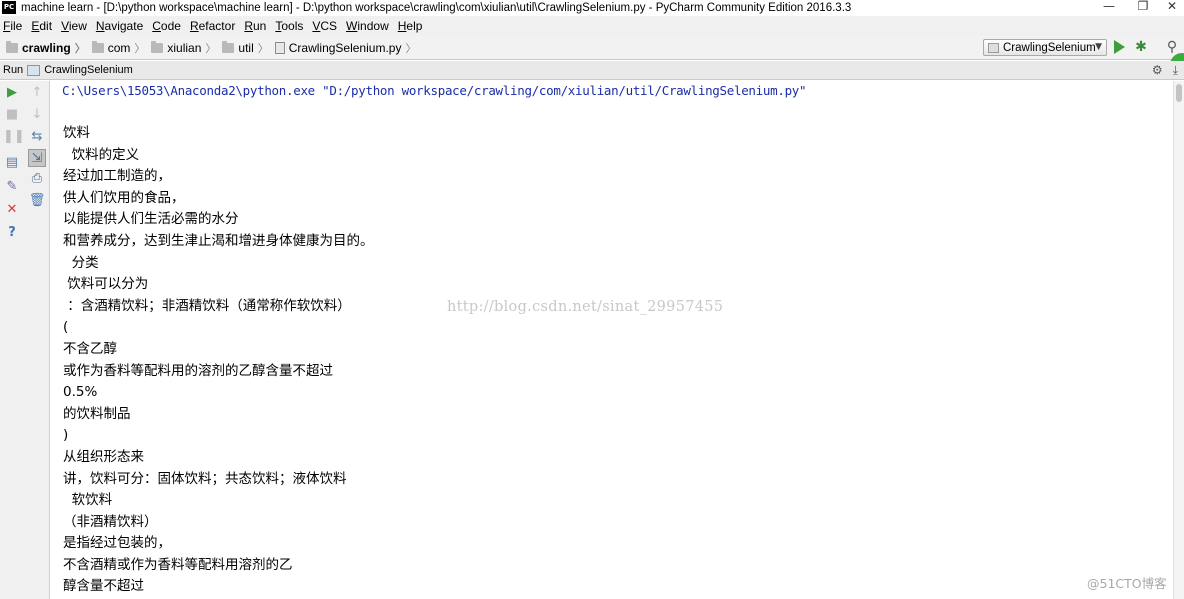 The height and width of the screenshot is (599, 1184). Describe the element at coordinates (110, 521) in the screenshot. I see `console-line: （非酒精饮料）` at that location.